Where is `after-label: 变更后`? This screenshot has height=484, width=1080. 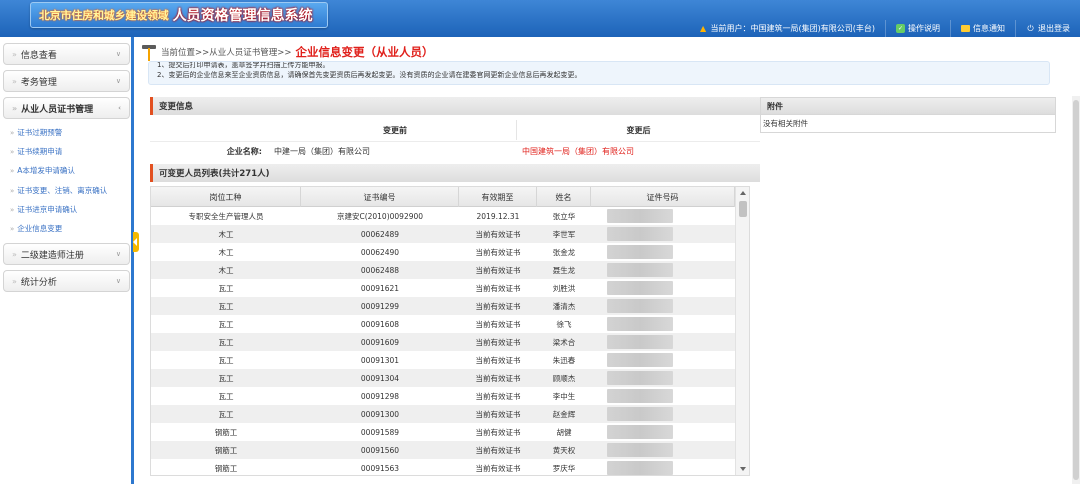 after-label: 变更后 is located at coordinates (638, 130).